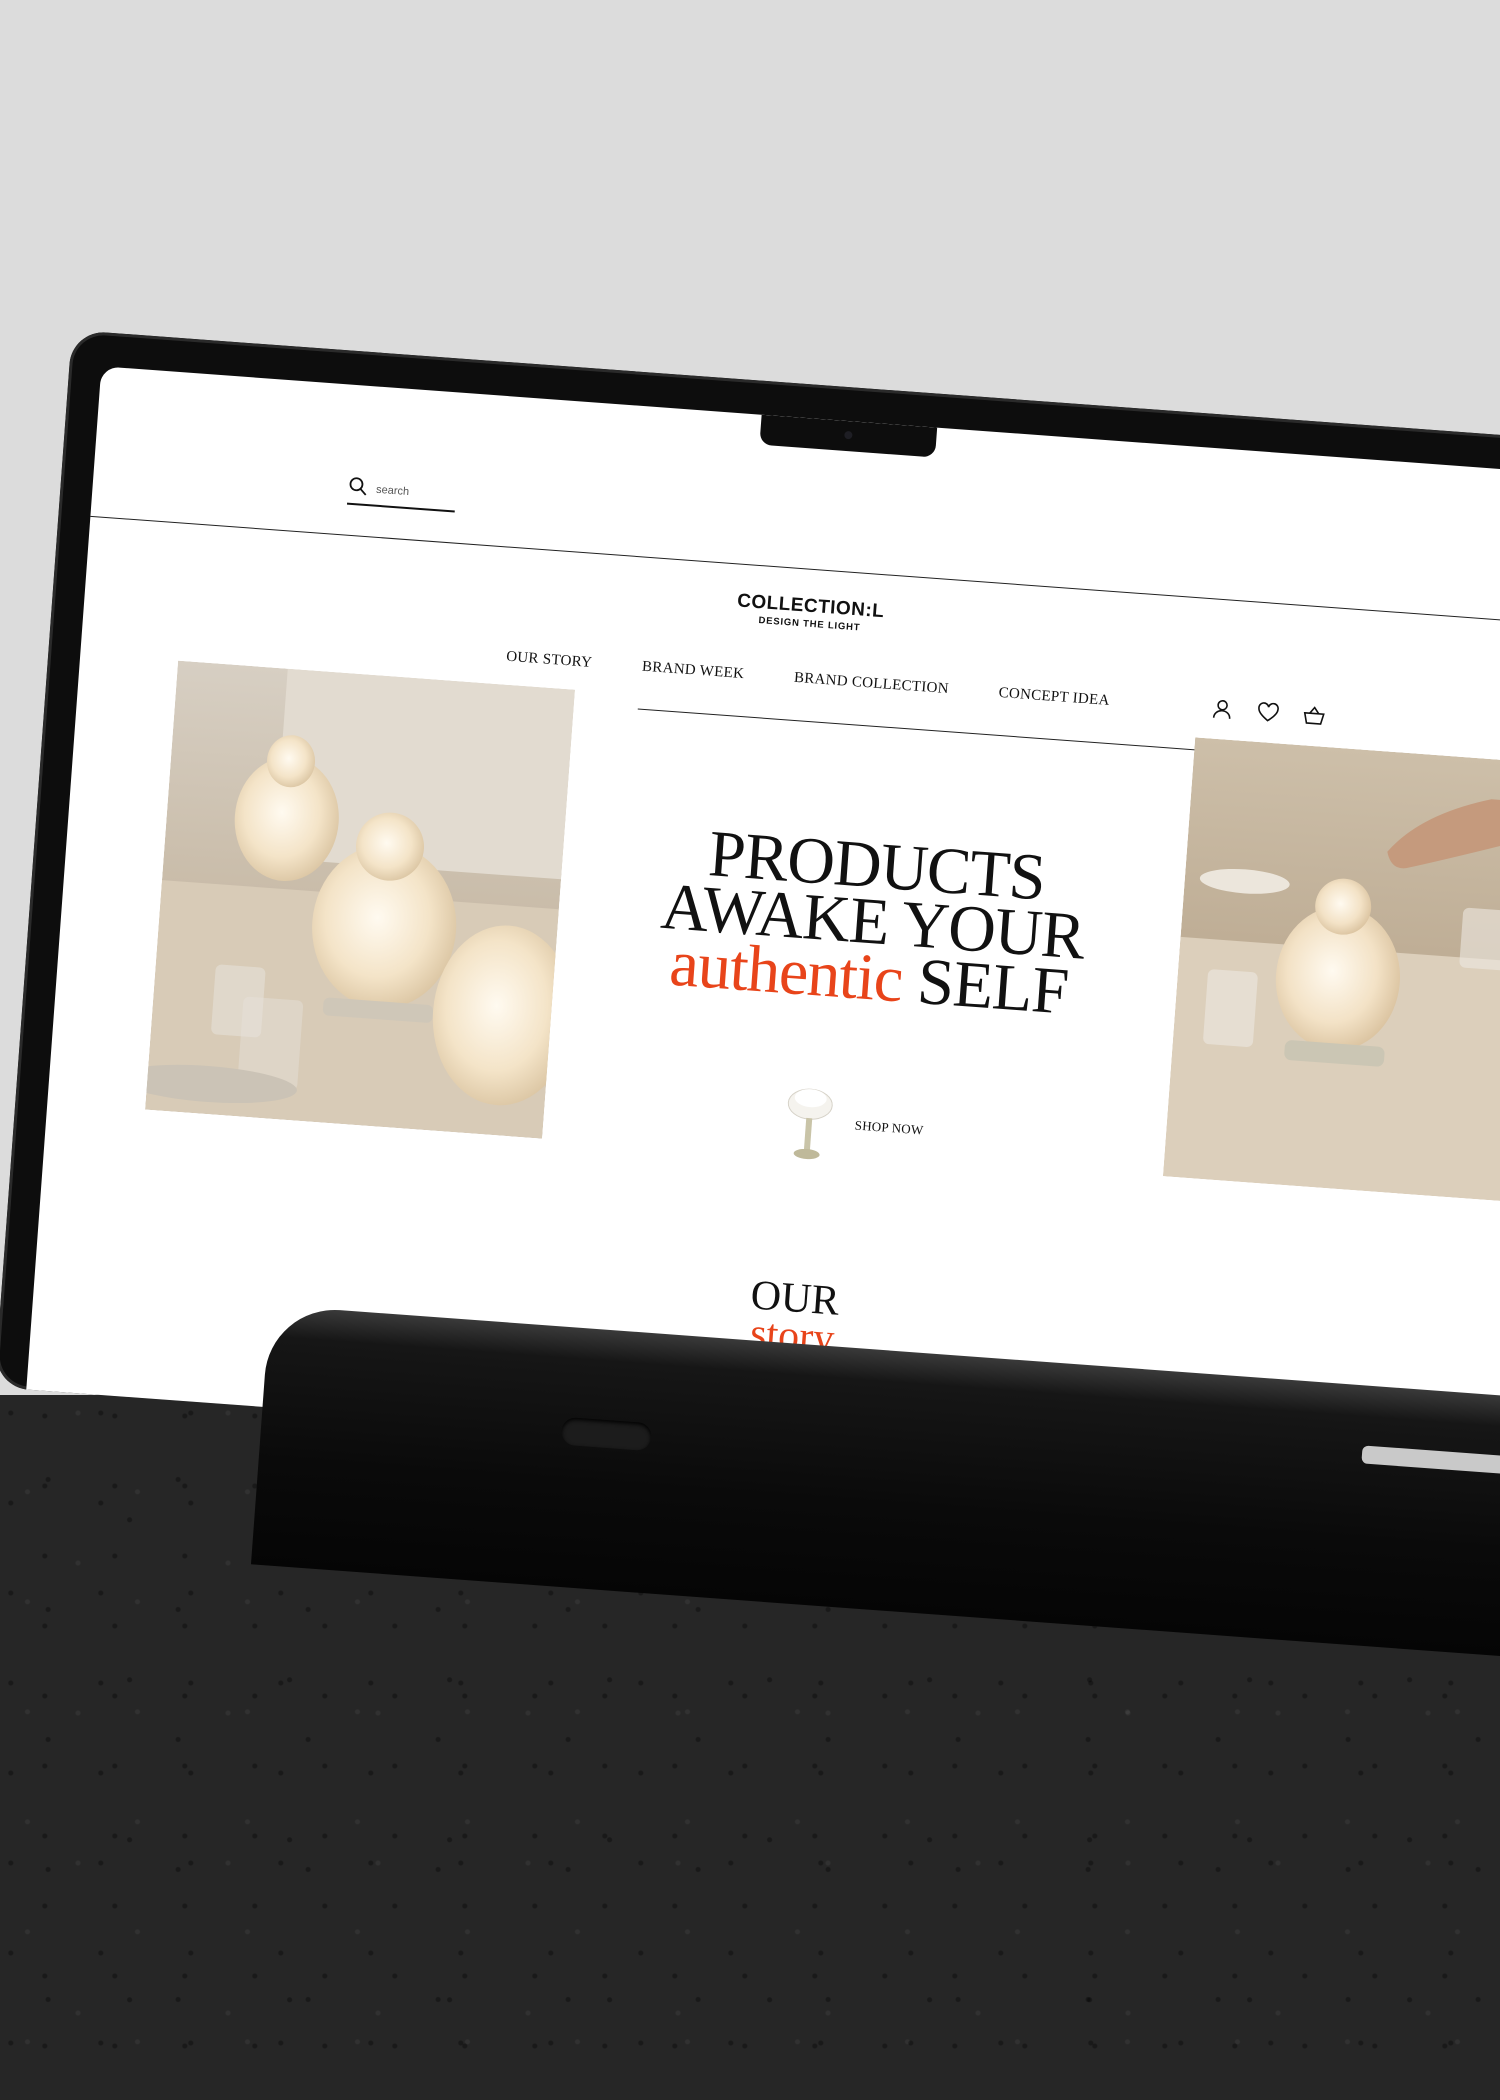 Image resolution: width=1500 pixels, height=2100 pixels. What do you see at coordinates (414, 492) in the screenshot?
I see `search-input` at bounding box center [414, 492].